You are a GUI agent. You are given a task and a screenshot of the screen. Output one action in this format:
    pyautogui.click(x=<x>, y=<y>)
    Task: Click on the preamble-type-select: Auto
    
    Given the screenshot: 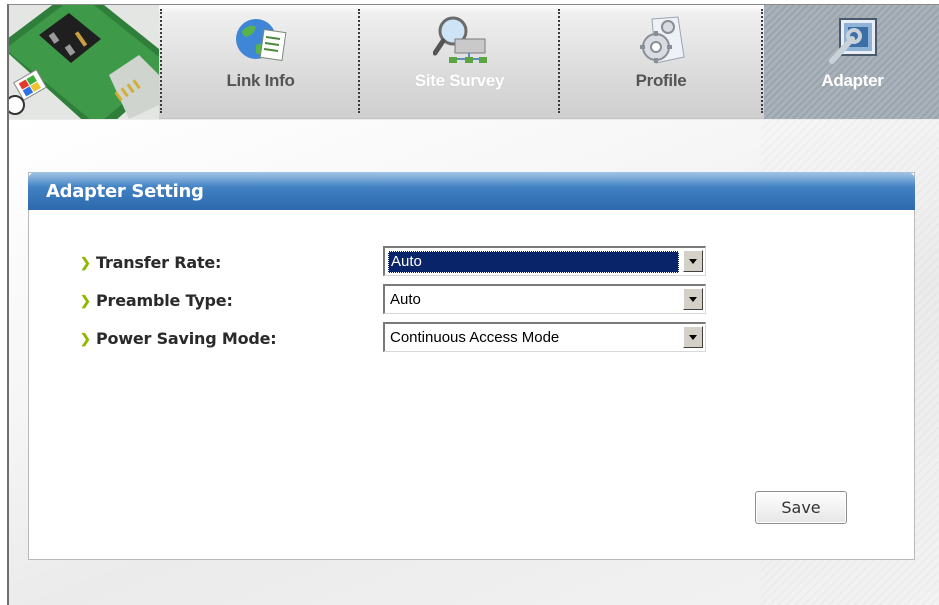 What is the action you would take?
    pyautogui.click(x=544, y=299)
    